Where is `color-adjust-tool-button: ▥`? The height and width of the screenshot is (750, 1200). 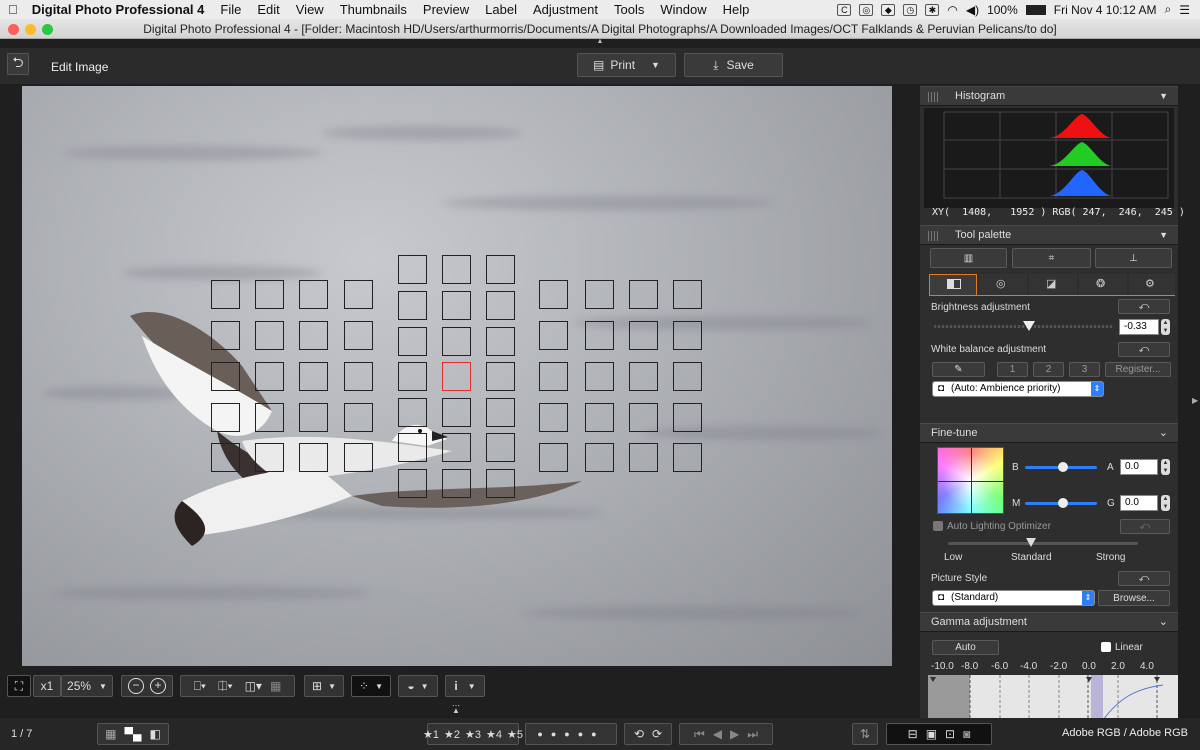 color-adjust-tool-button: ▥ is located at coordinates (968, 258).